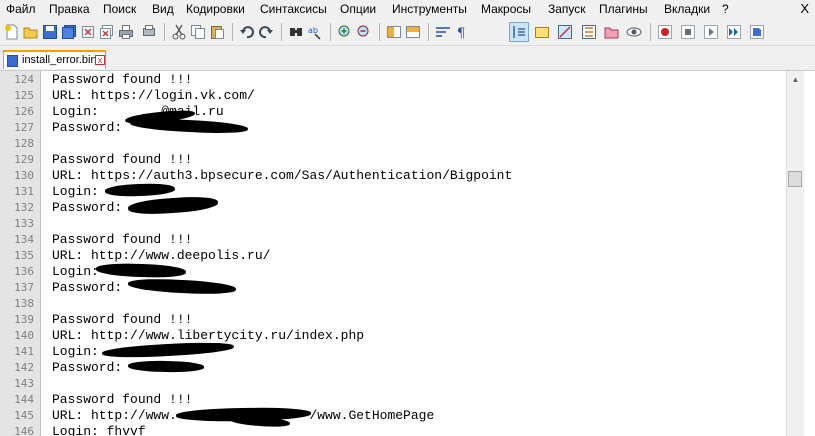  Describe the element at coordinates (247, 32) in the screenshot. I see `undo-icon` at that location.